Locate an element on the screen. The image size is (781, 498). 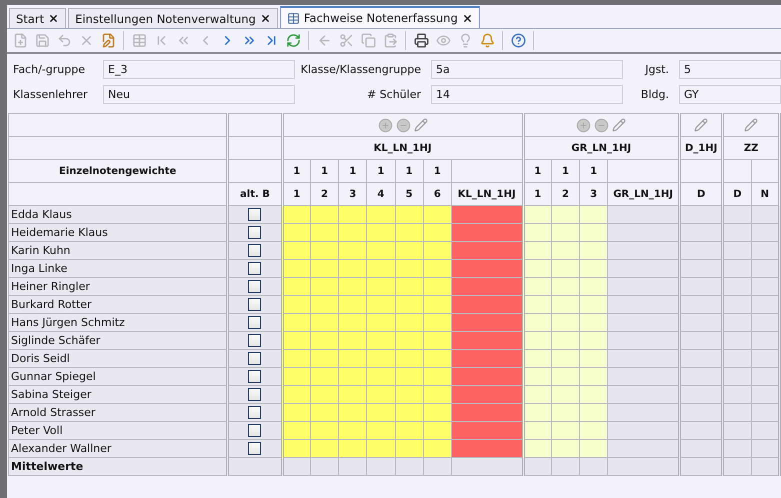
text-field: 5 is located at coordinates (730, 69).